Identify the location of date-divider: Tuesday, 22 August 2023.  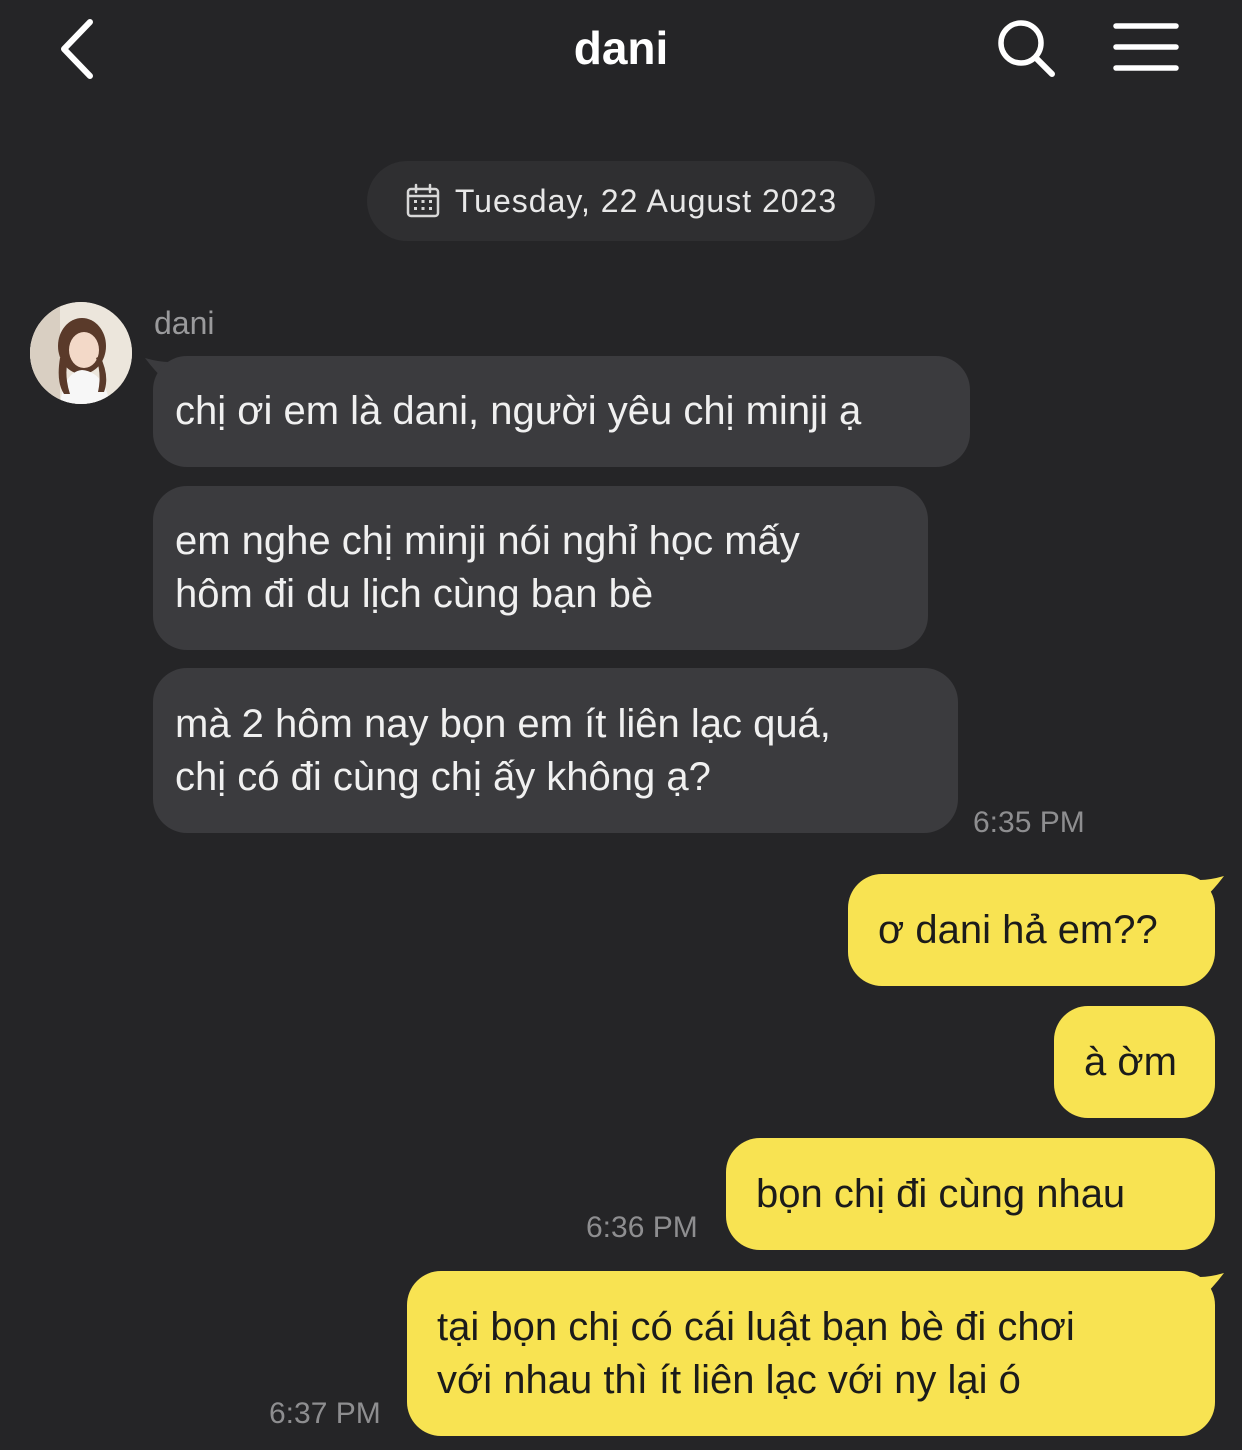
(621, 201).